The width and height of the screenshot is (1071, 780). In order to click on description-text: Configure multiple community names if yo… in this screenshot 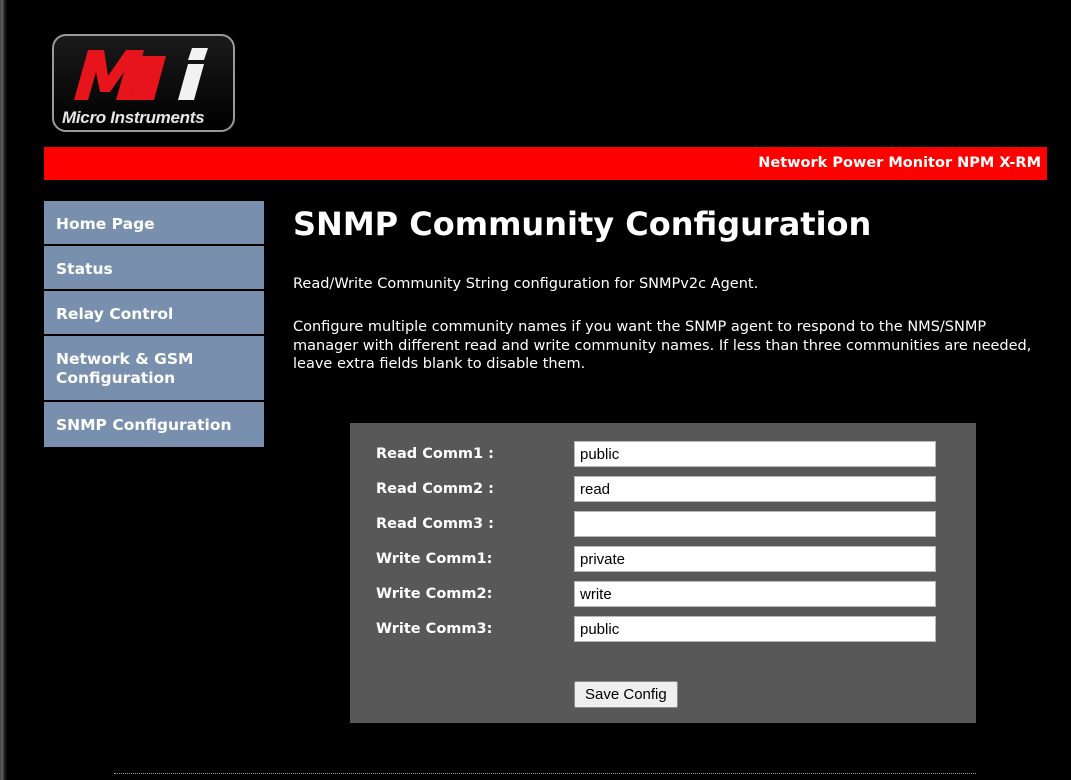, I will do `click(662, 345)`.